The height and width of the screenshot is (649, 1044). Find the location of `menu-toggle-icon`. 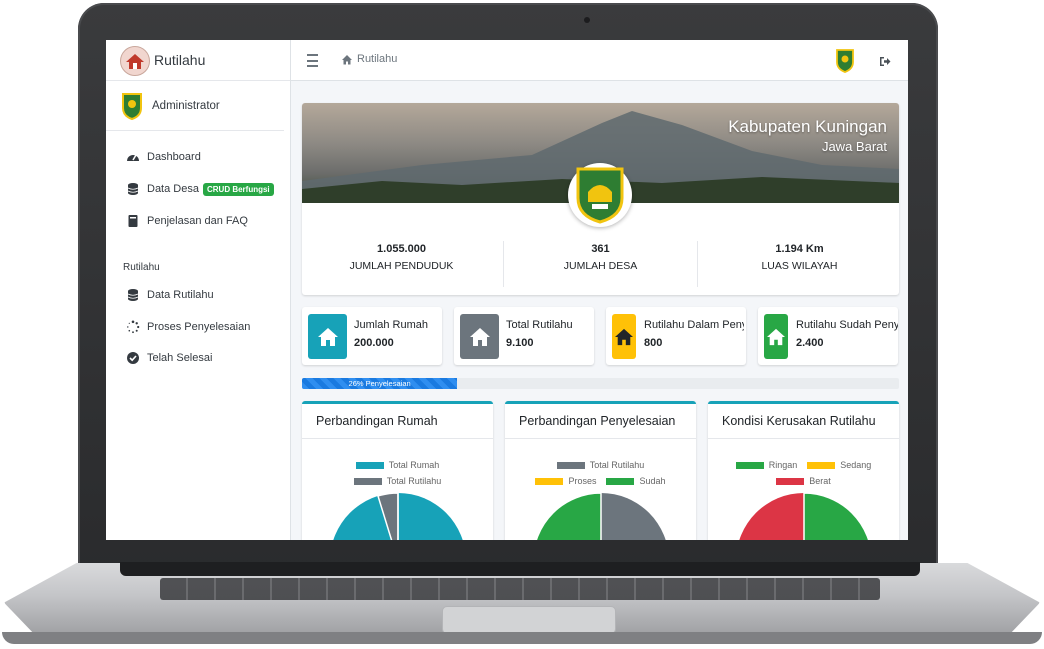

menu-toggle-icon is located at coordinates (312, 60).